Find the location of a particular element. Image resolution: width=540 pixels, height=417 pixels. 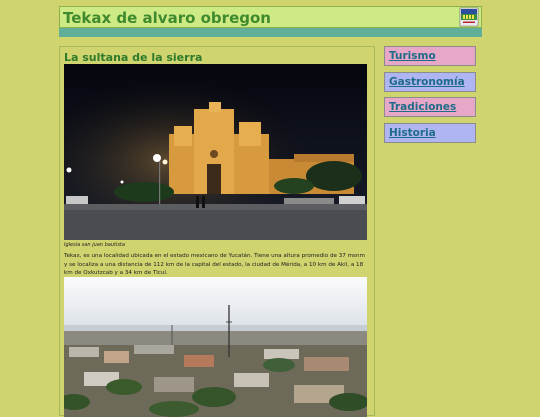

site-header: Tekax de alvaro obregon is located at coordinates (270, 17).